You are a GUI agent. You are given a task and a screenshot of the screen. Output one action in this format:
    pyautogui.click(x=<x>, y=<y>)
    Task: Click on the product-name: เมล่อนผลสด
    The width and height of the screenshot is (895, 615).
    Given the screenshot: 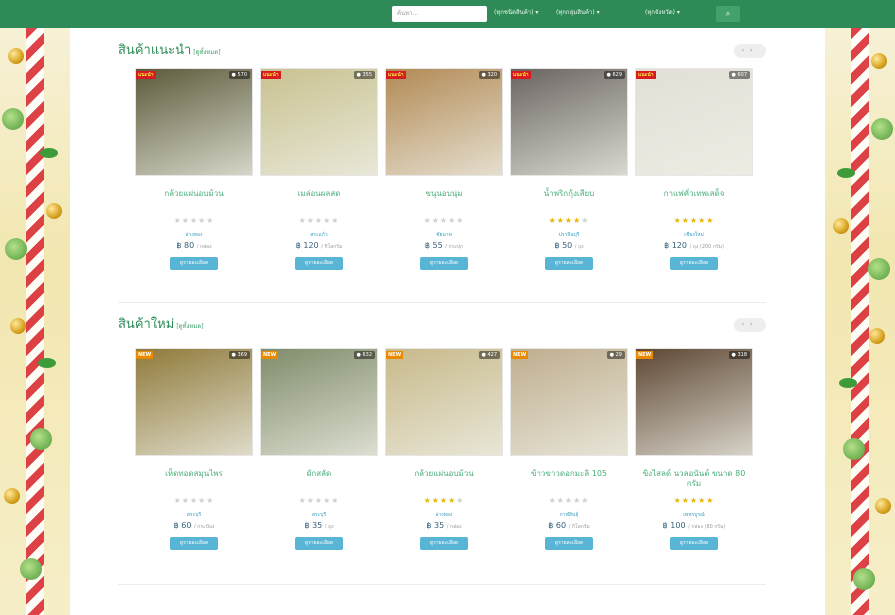 What is the action you would take?
    pyautogui.click(x=319, y=194)
    